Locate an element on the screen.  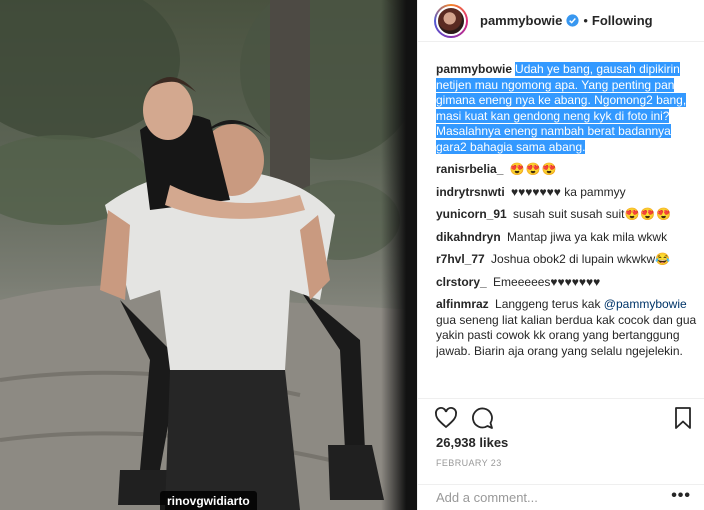
avatar is located at coordinates (451, 20).